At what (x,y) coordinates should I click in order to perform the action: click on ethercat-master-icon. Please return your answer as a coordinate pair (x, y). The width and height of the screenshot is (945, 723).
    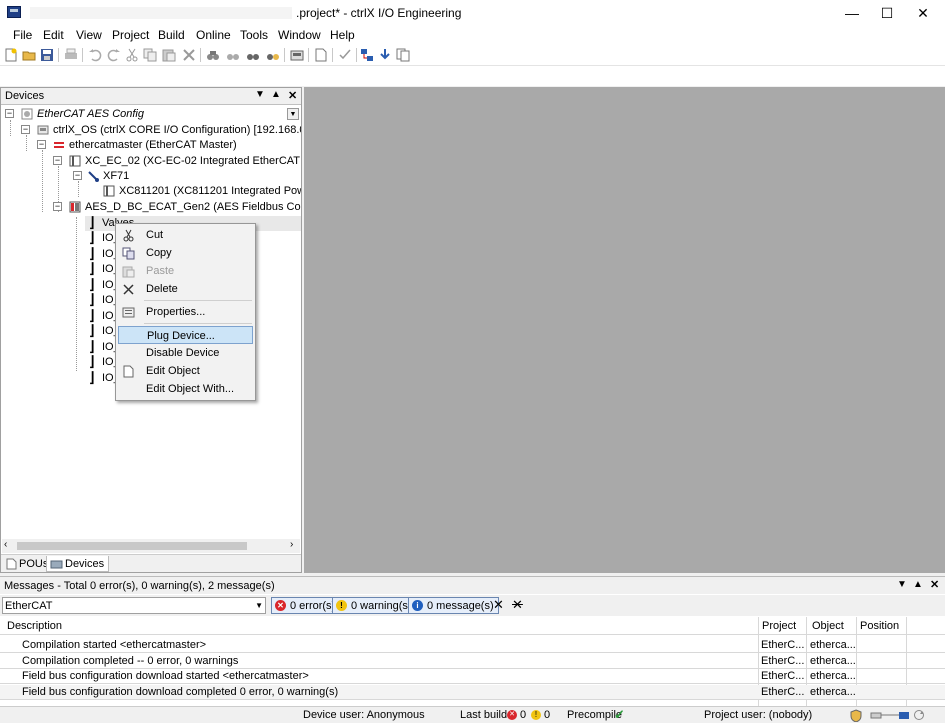
    Looking at the image, I should click on (59, 145).